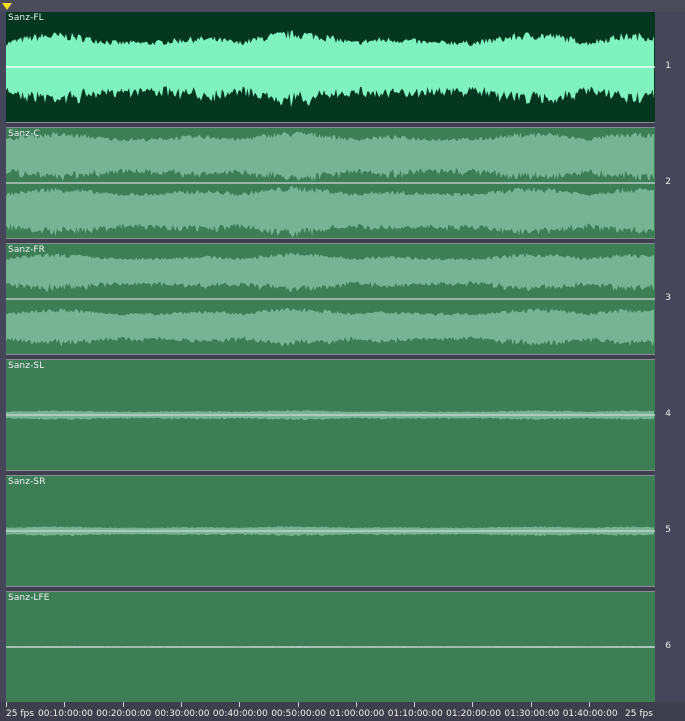  Describe the element at coordinates (182, 714) in the screenshot. I see `timeline-label: 00:30:00:00` at that location.